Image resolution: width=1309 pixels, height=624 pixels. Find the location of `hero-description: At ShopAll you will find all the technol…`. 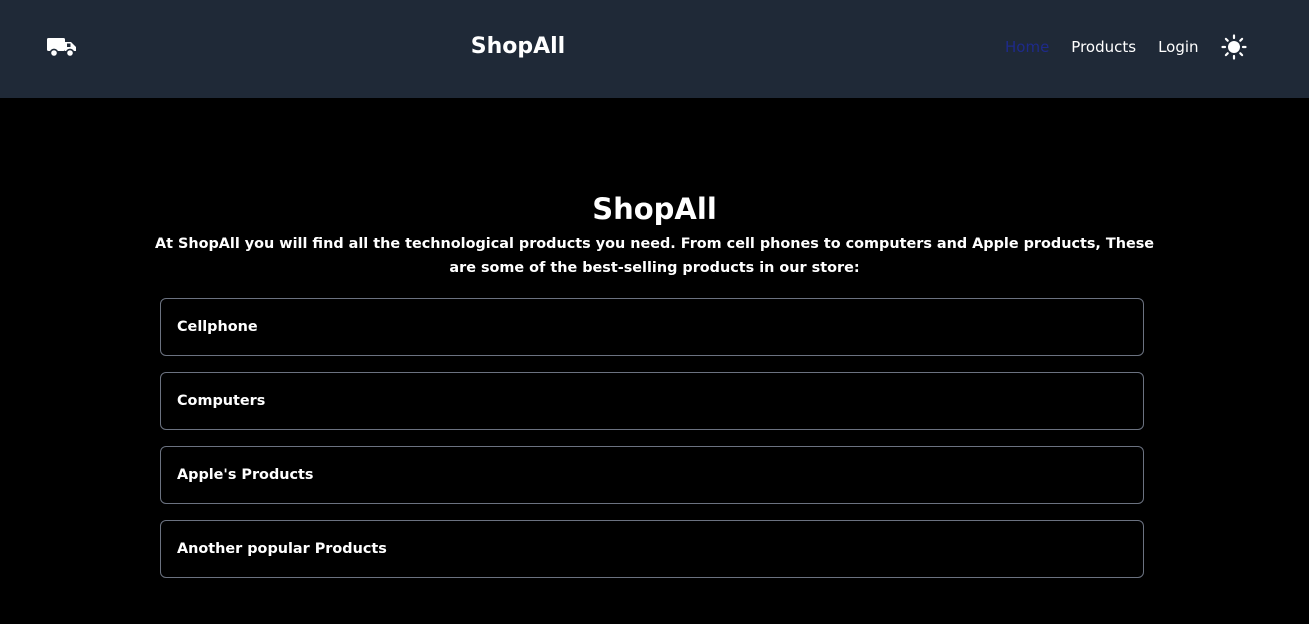

hero-description: At ShopAll you will find all the technol… is located at coordinates (654, 256).